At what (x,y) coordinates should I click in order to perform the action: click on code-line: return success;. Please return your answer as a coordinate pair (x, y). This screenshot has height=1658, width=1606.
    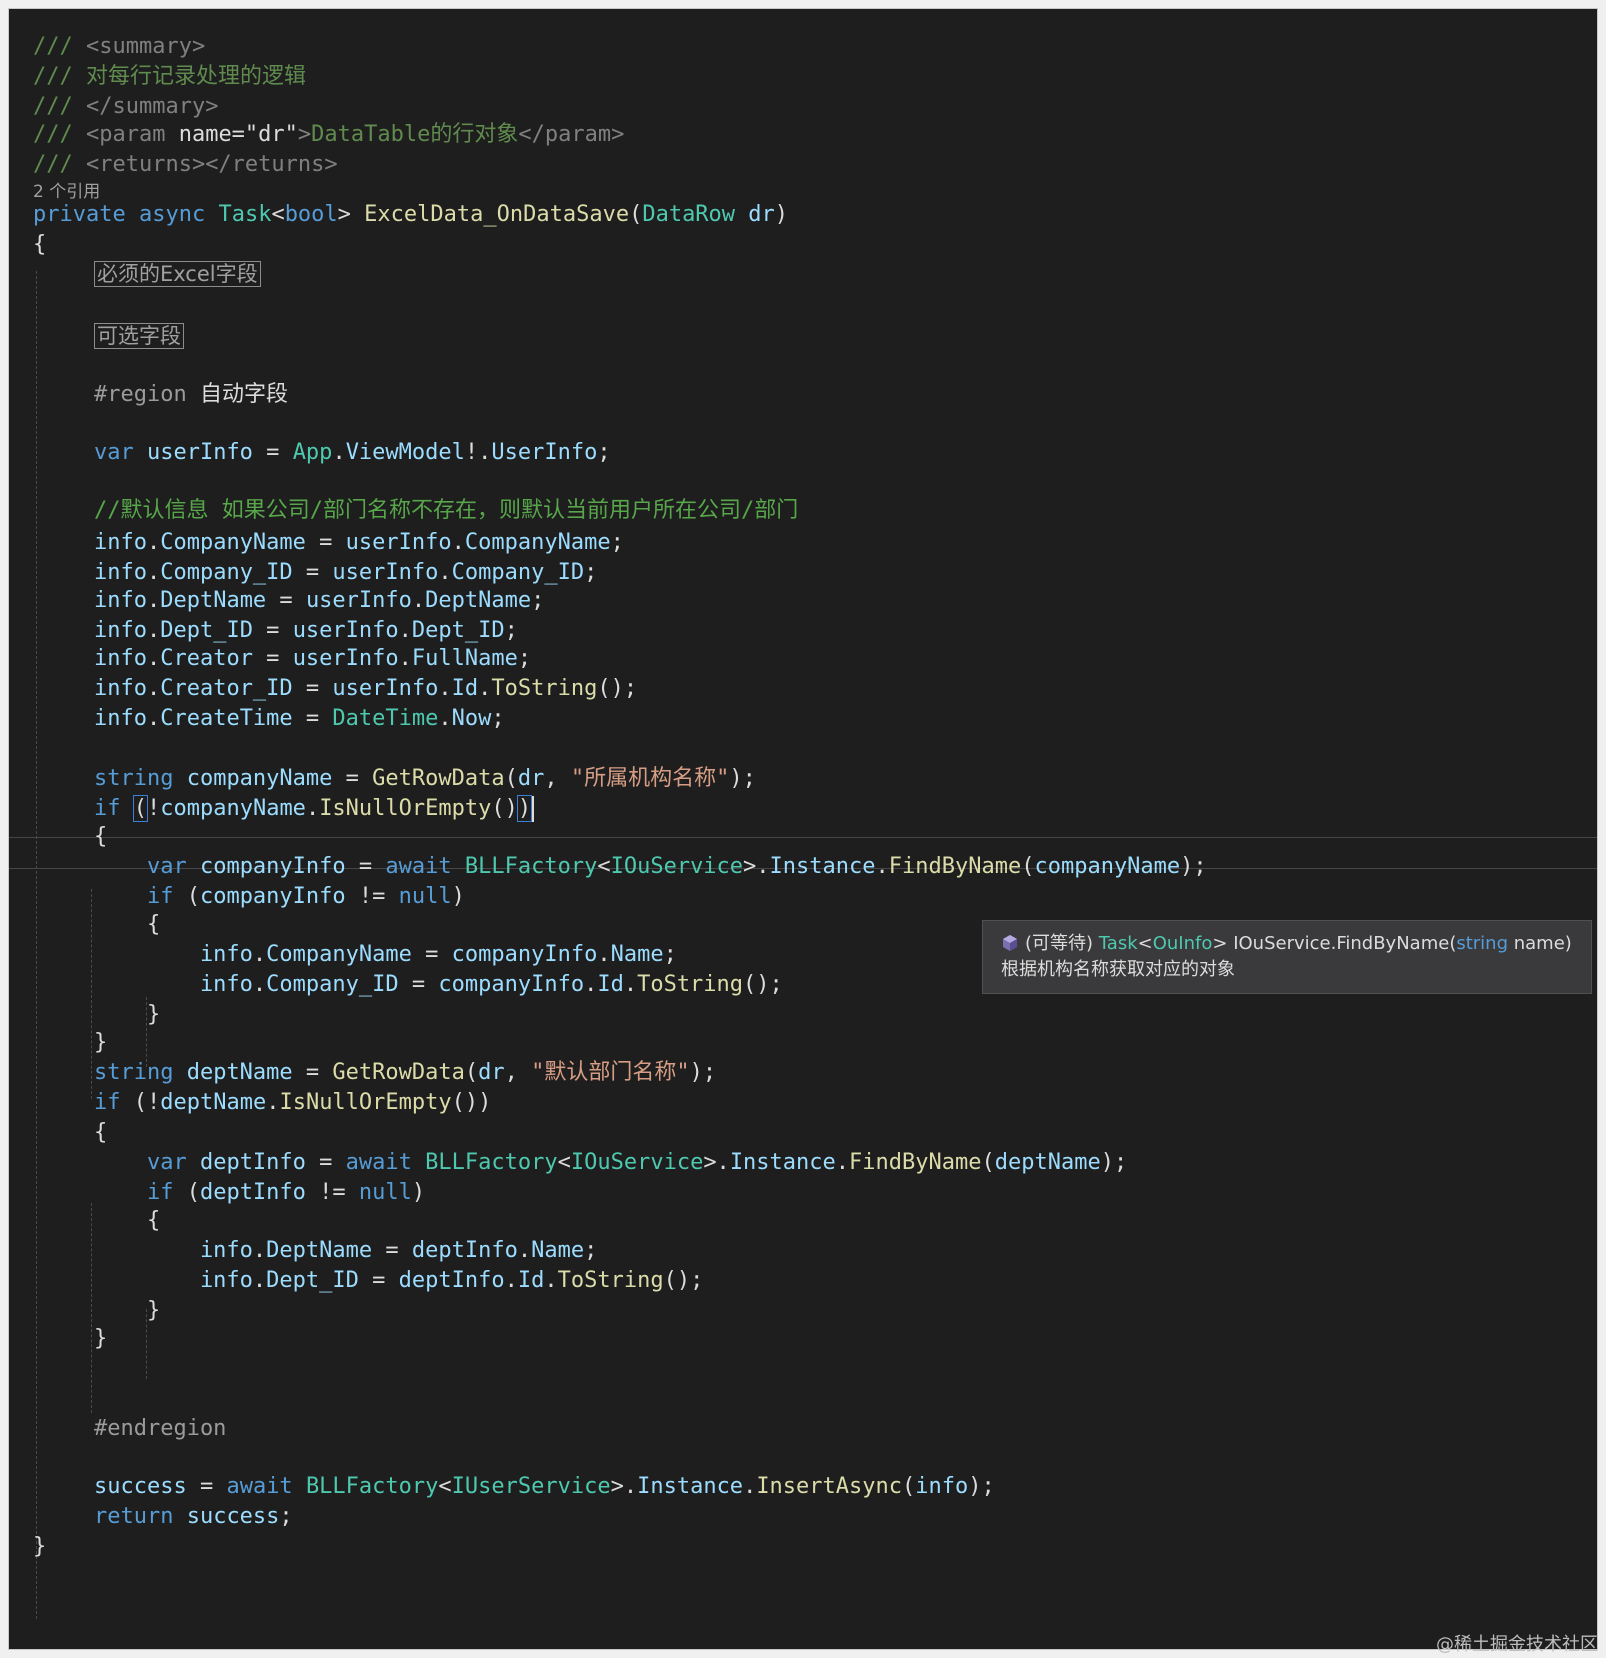
    Looking at the image, I should click on (167, 1516).